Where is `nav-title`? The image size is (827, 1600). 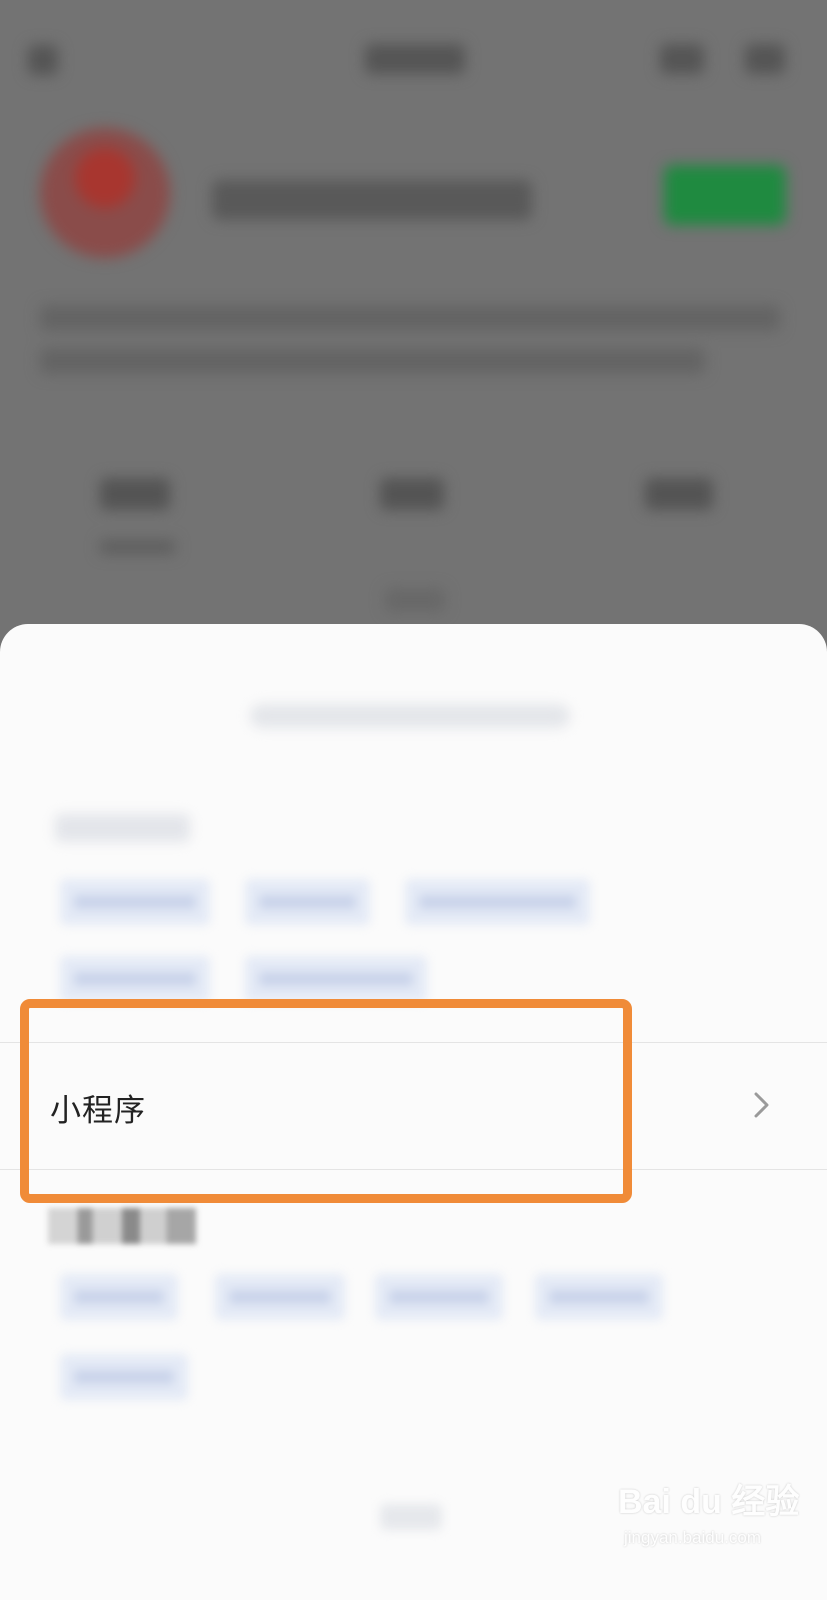
nav-title is located at coordinates (415, 59).